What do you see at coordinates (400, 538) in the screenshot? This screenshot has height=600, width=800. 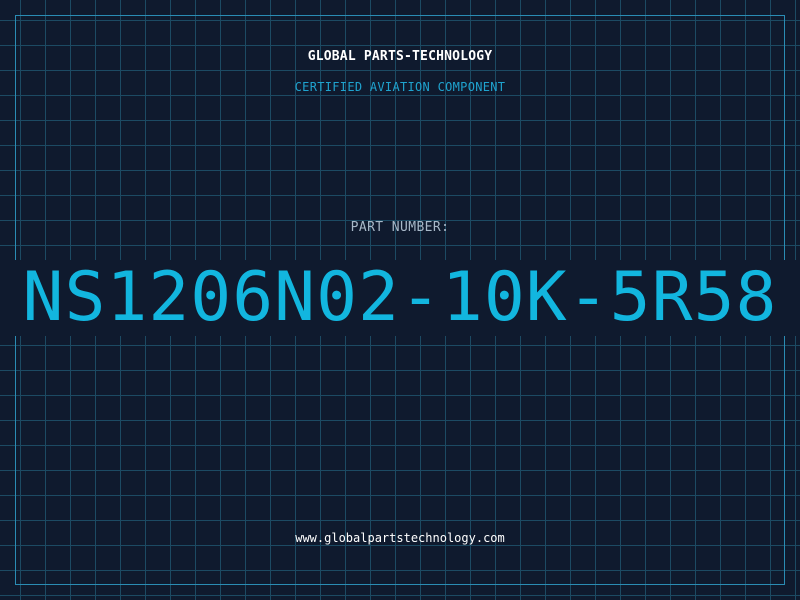 I see `website-url: www.globalpartstechnology.com` at bounding box center [400, 538].